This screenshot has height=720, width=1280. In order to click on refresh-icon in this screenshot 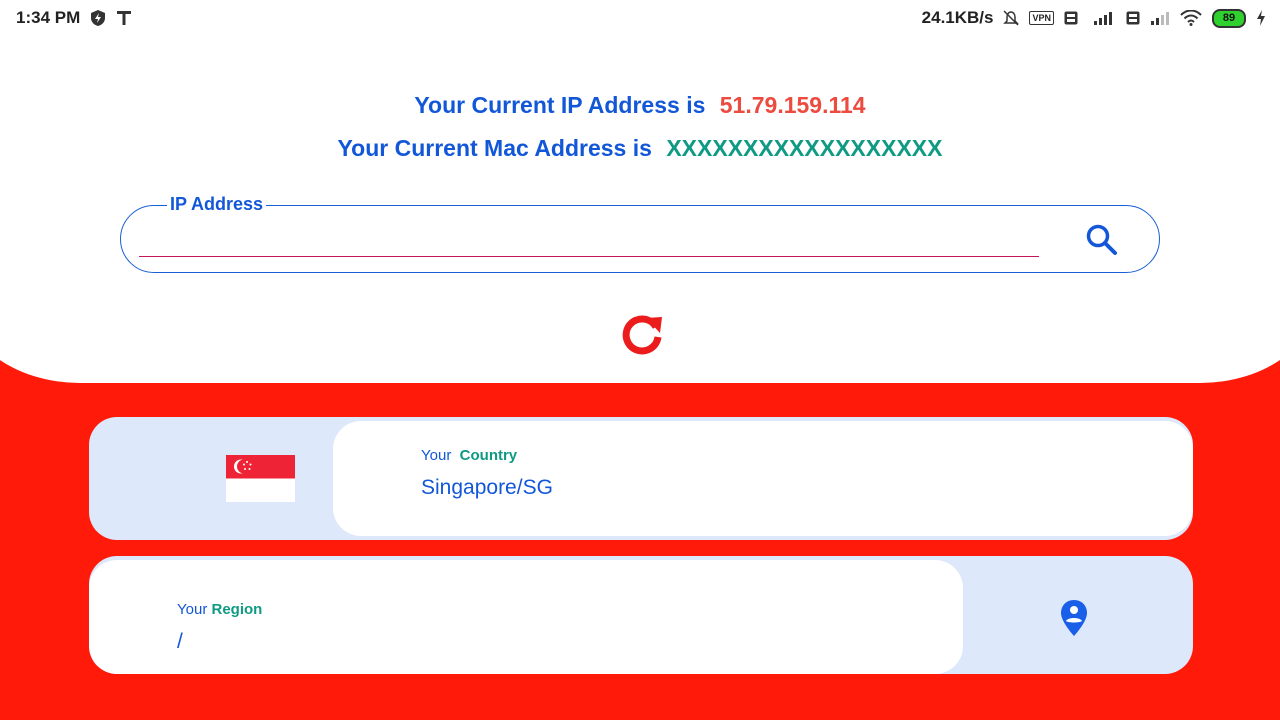, I will do `click(642, 335)`.